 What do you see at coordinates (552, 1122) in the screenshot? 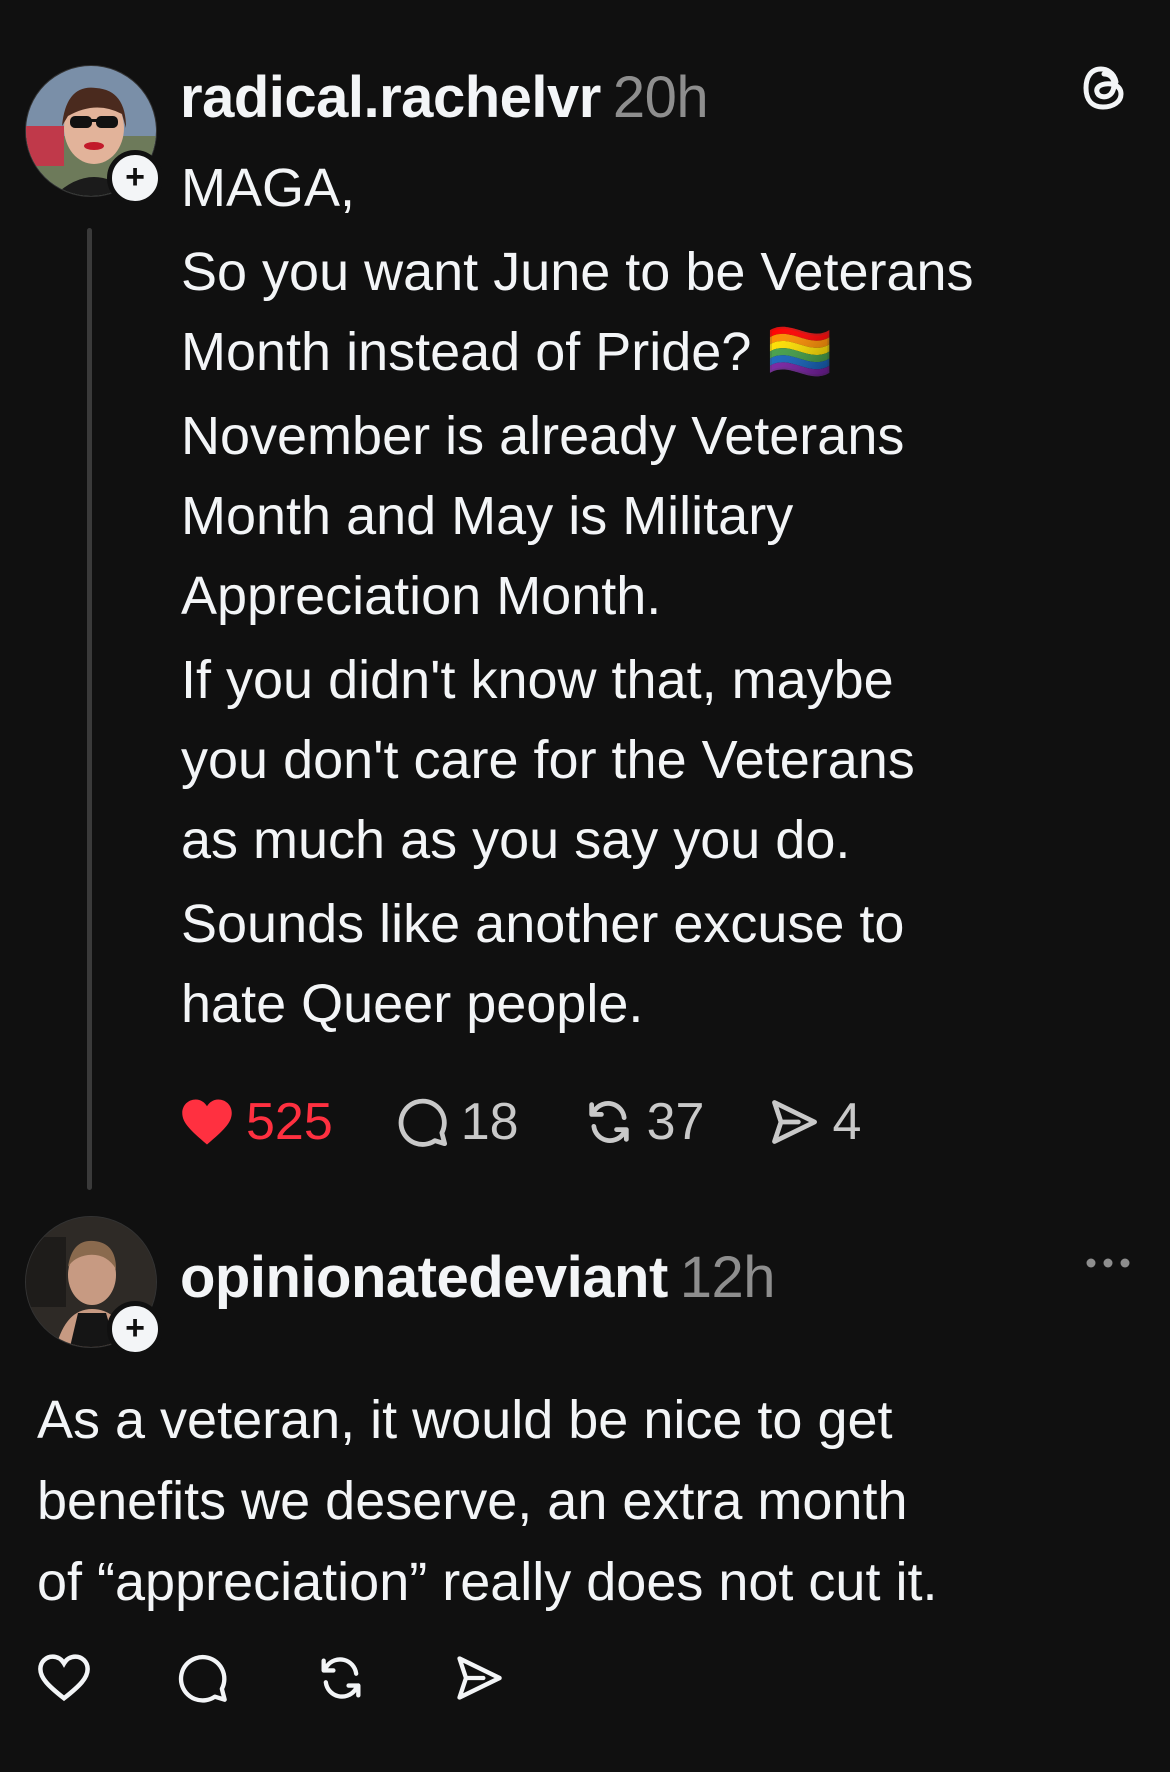
I see `post-action-bar: 525 18 37 4` at bounding box center [552, 1122].